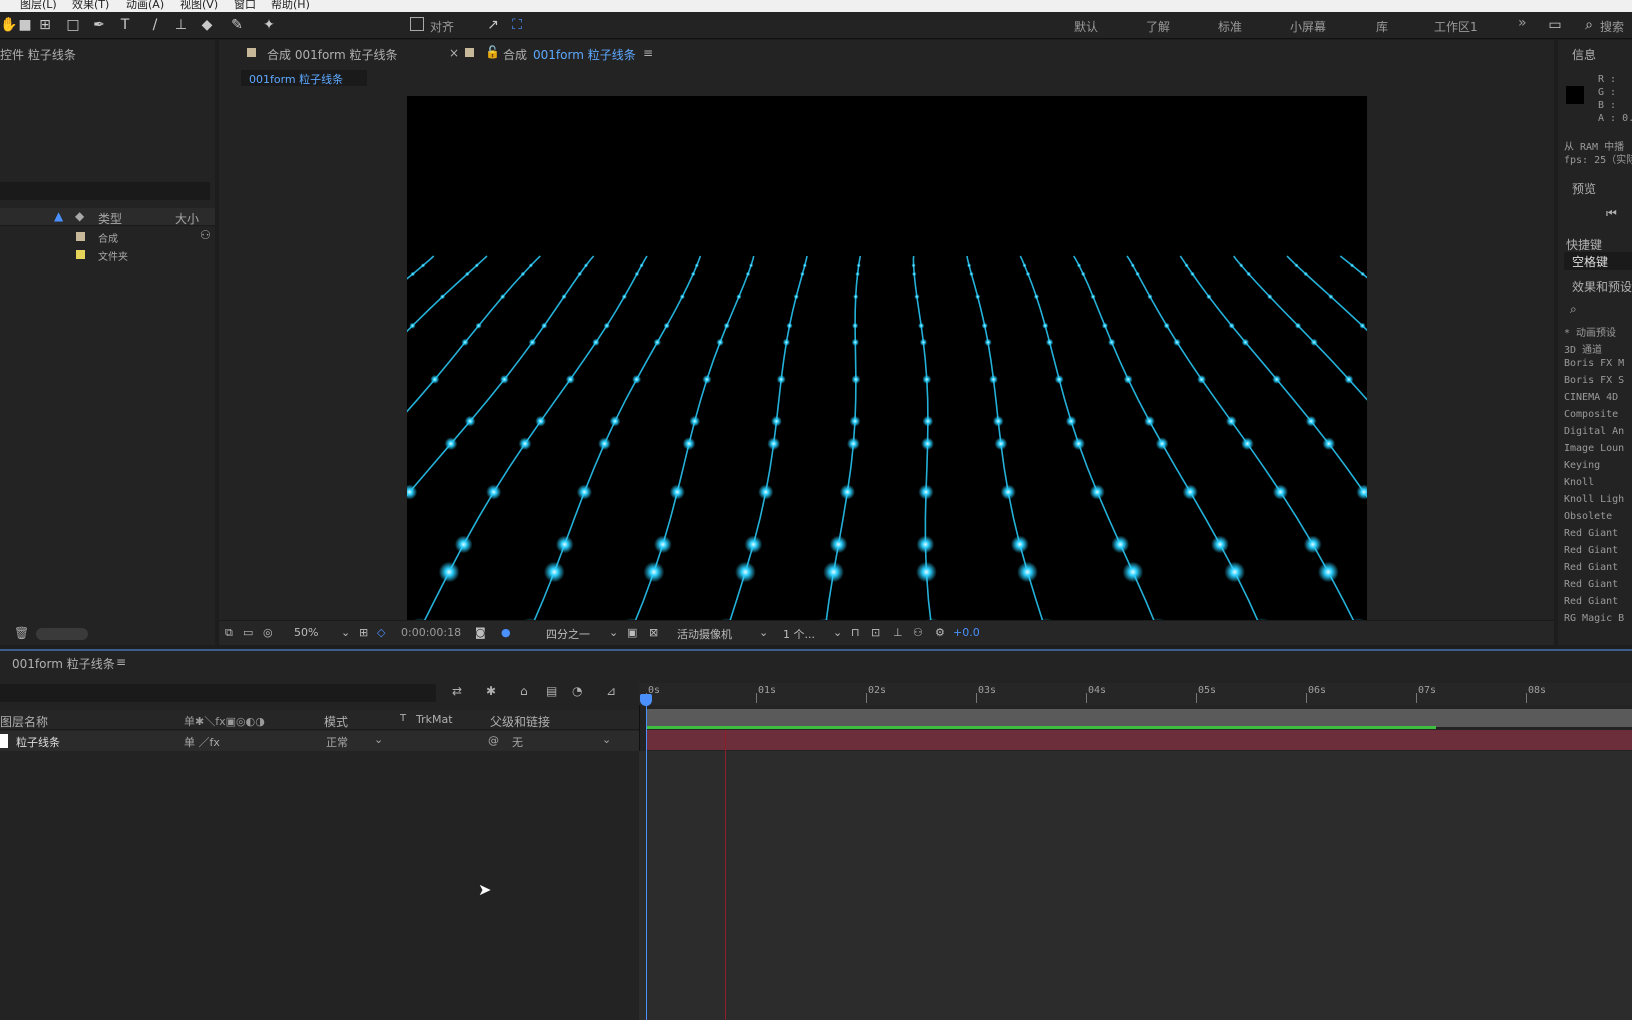 The image size is (1632, 1020). Describe the element at coordinates (704, 634) in the screenshot. I see `camera-select: 活动摄像机` at that location.